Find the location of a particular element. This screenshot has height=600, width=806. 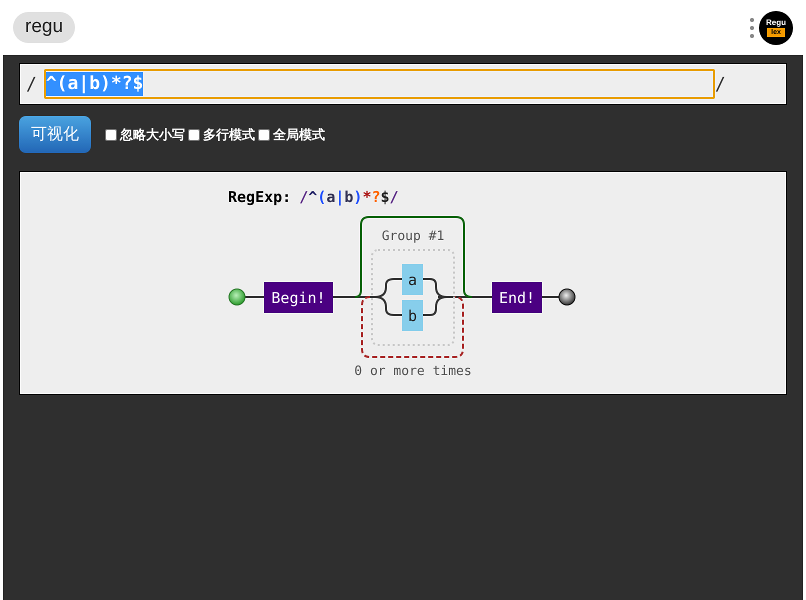

regexp-label: RegExp: is located at coordinates (260, 197).